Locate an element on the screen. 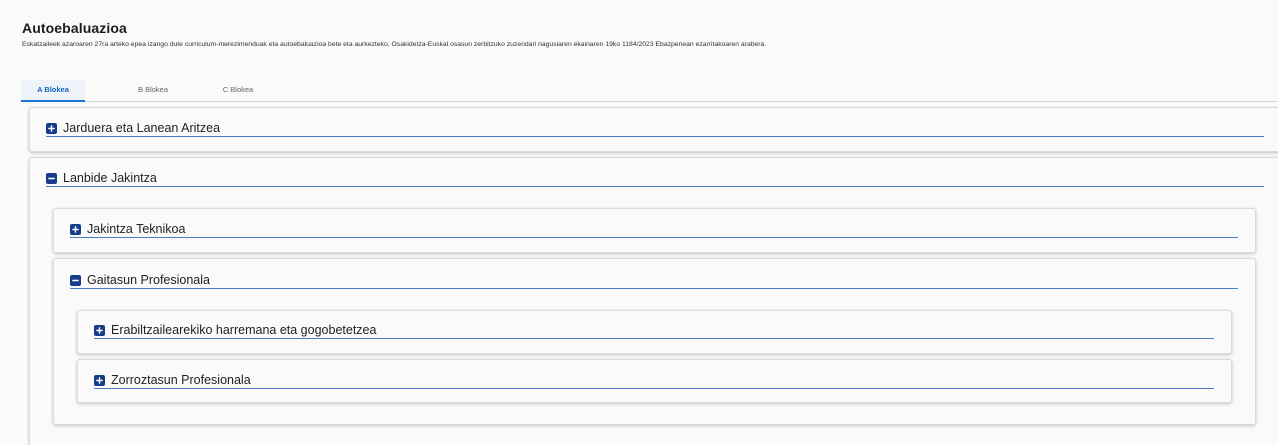  section-label: Lanbide Jakintza is located at coordinates (110, 178).